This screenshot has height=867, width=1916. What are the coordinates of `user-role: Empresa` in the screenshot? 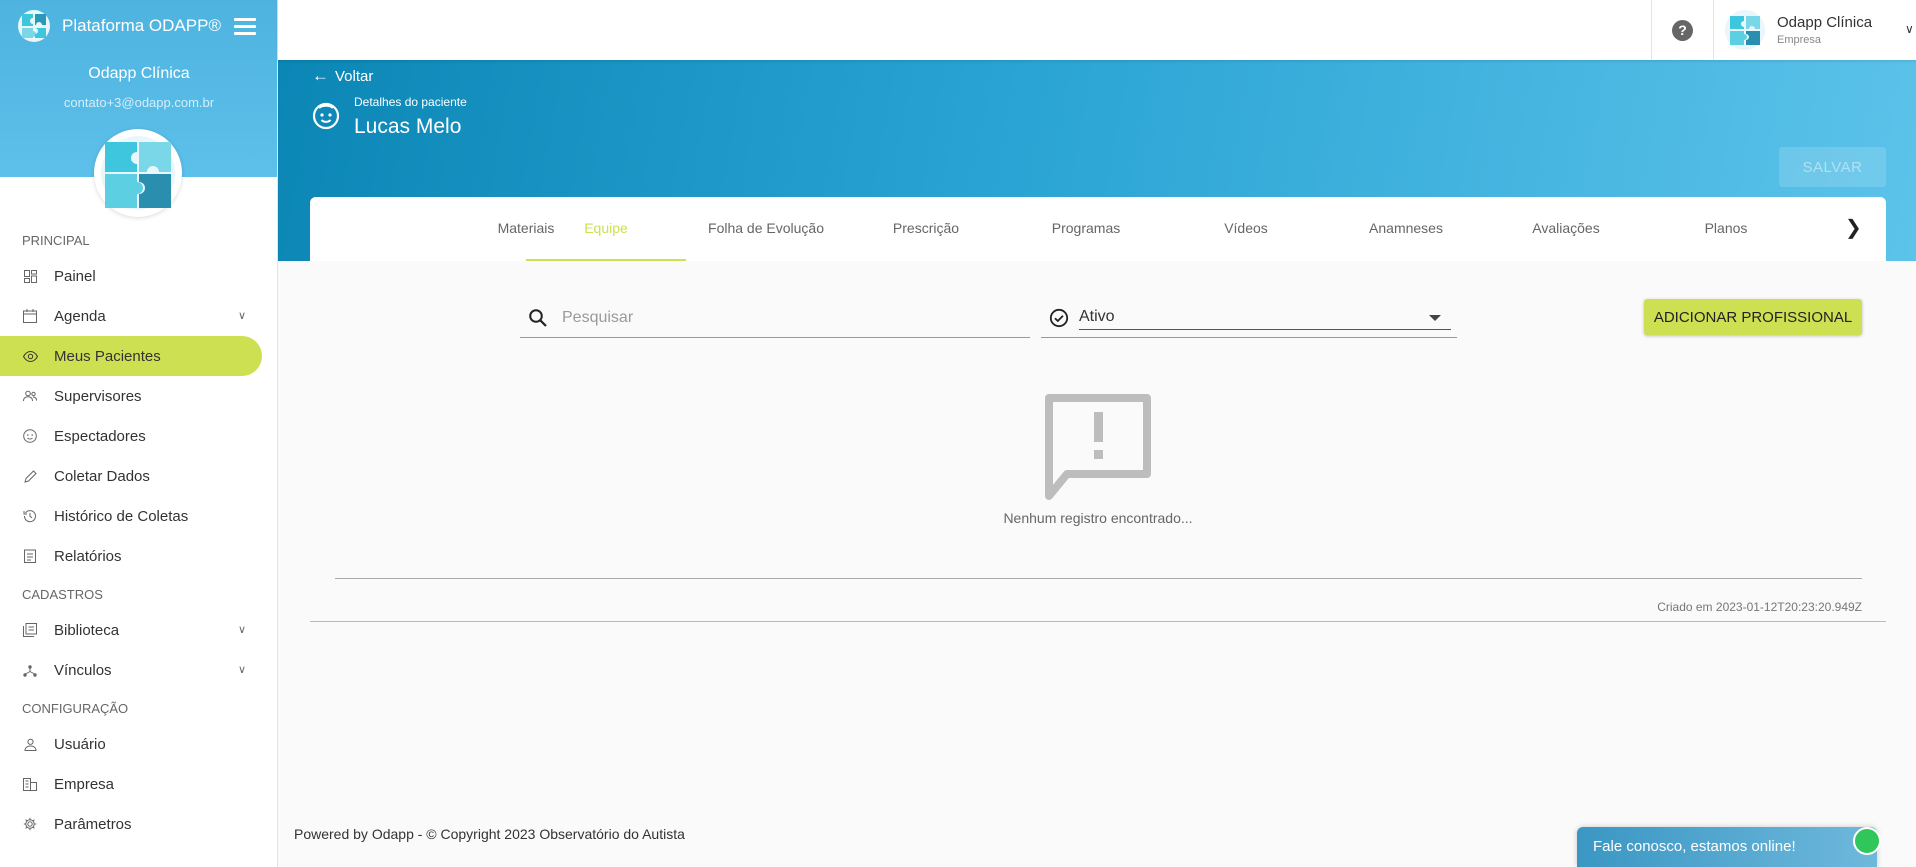 It's located at (1799, 40).